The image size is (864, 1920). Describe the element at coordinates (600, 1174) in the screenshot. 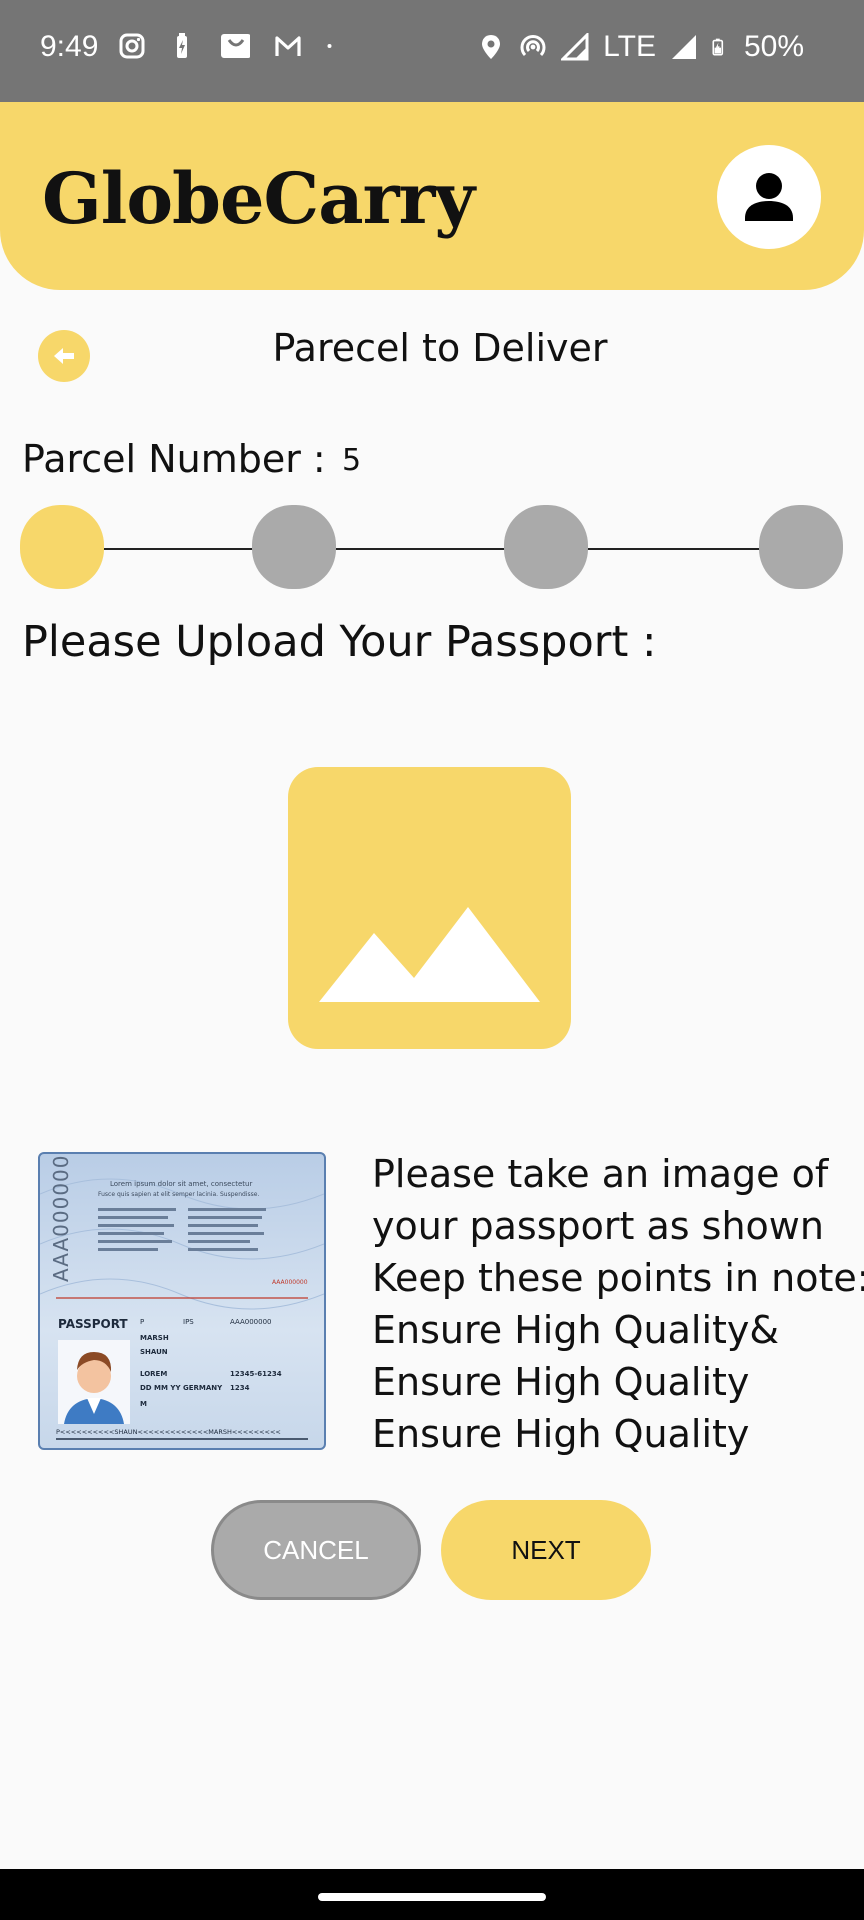

I see `instruction-line: Please take an image of` at that location.